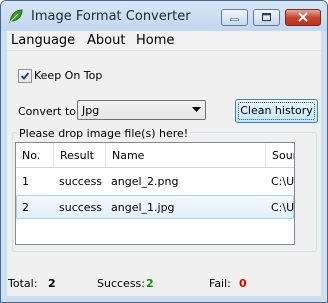 Image resolution: width=328 pixels, height=303 pixels. Describe the element at coordinates (155, 40) in the screenshot. I see `menu-home: Home` at that location.